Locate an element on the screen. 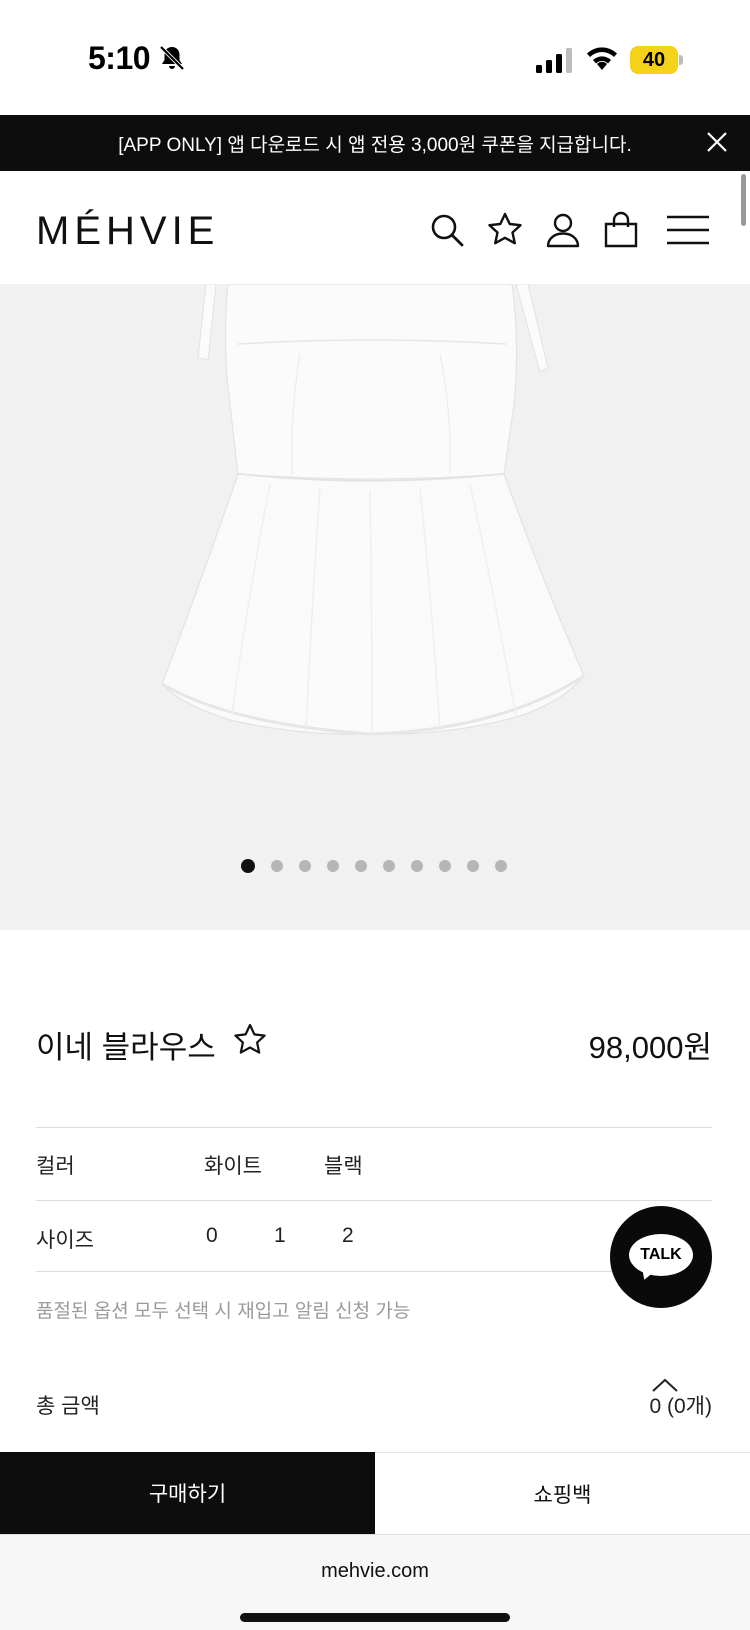 The image size is (750, 1630). total-label: 총 금액 is located at coordinates (68, 1406).